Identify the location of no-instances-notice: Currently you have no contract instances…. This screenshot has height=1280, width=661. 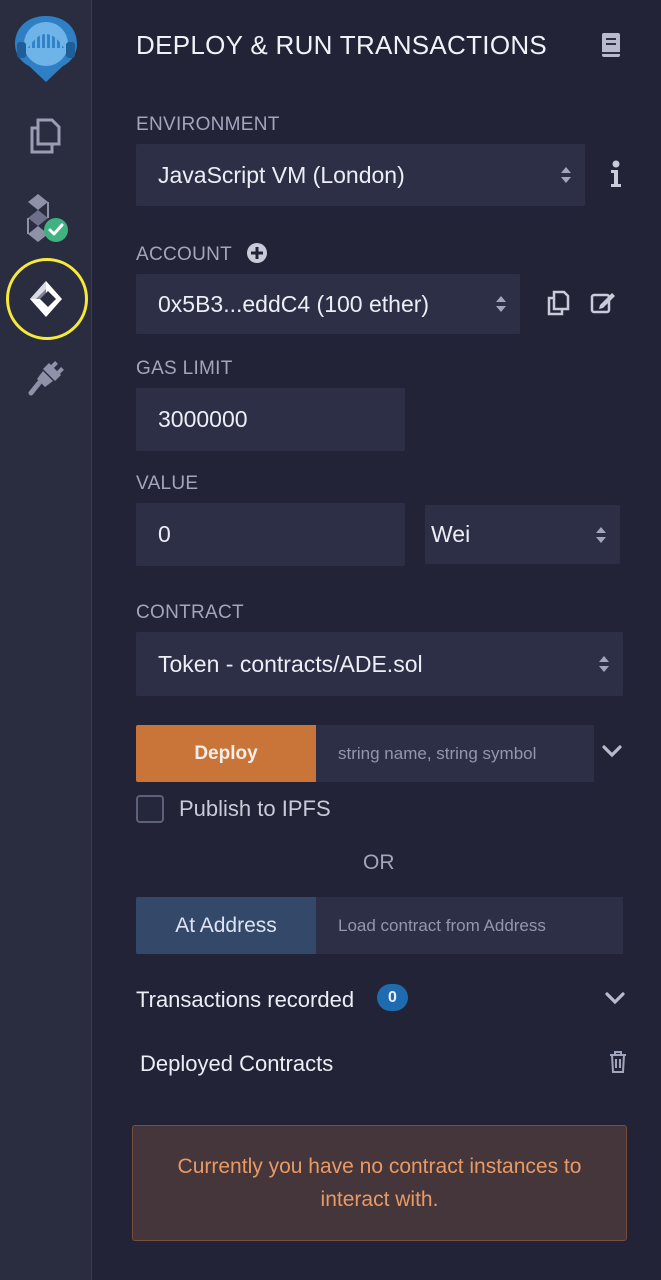
(379, 1183).